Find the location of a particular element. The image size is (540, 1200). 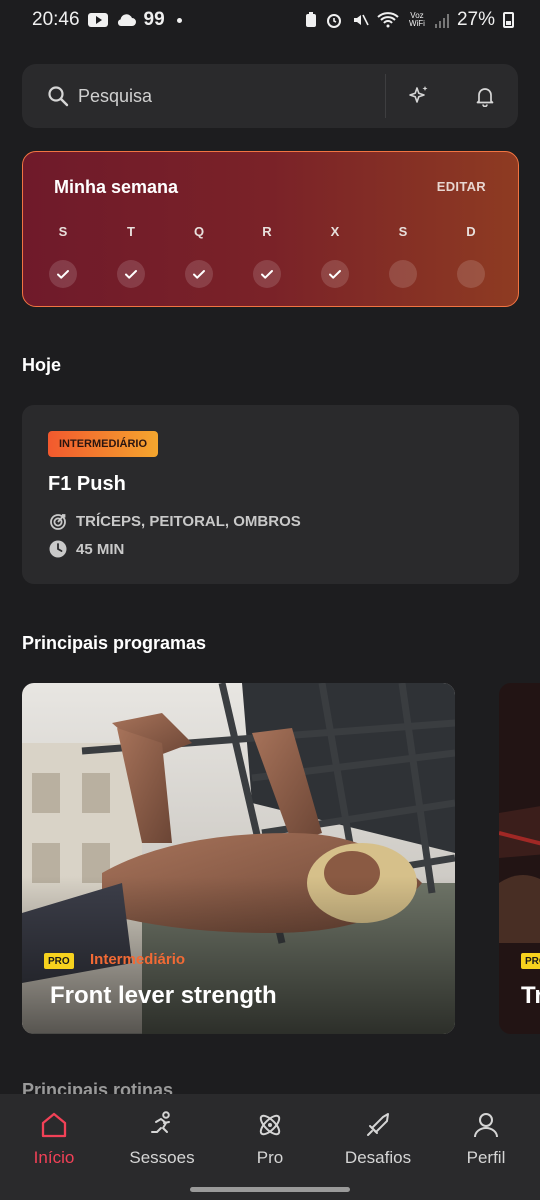

day-1: T is located at coordinates (131, 256).